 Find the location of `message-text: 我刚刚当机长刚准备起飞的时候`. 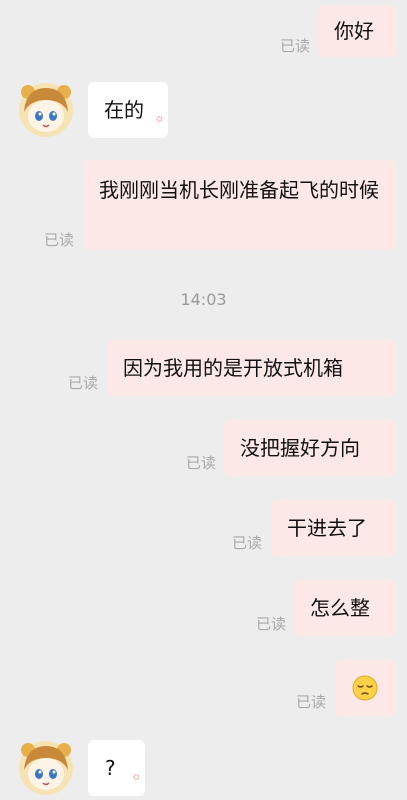

message-text: 我刚刚当机长刚准备起飞的时候 is located at coordinates (239, 190).